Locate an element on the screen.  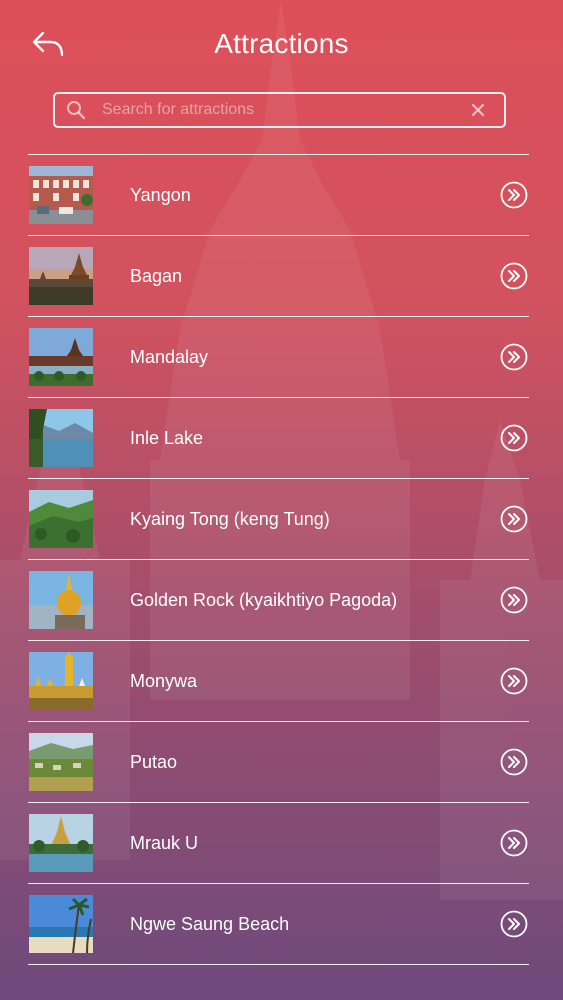
list-item-golden-rock: Golden Rock (kyaikhtiyo Pagoda) is located at coordinates (278, 600).